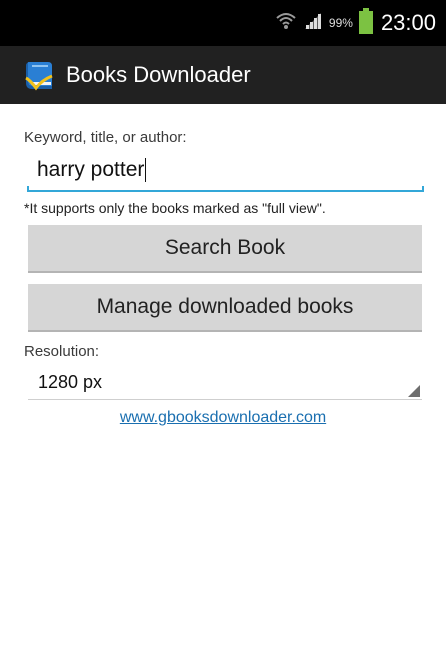 This screenshot has width=446, height=661. Describe the element at coordinates (158, 74) in the screenshot. I see `app-title: Books Downloader` at that location.